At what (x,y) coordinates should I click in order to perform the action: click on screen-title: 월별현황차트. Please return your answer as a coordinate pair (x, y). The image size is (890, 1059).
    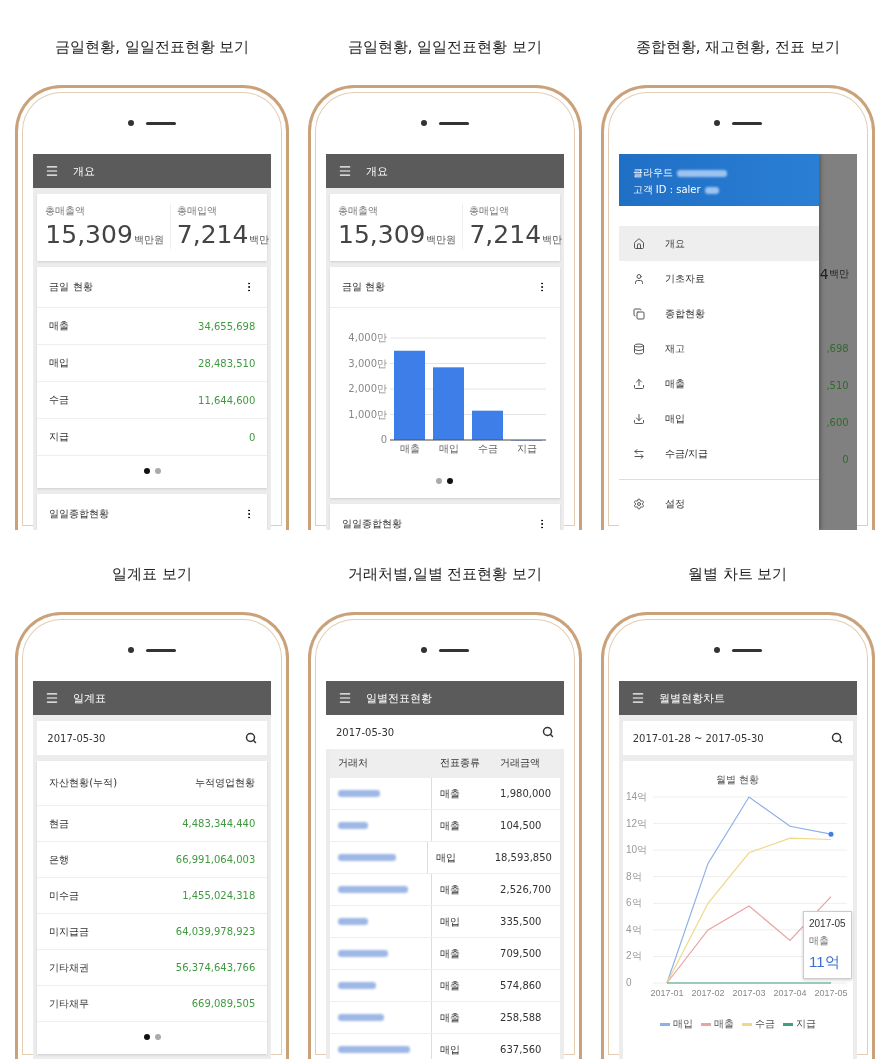
    Looking at the image, I should click on (691, 698).